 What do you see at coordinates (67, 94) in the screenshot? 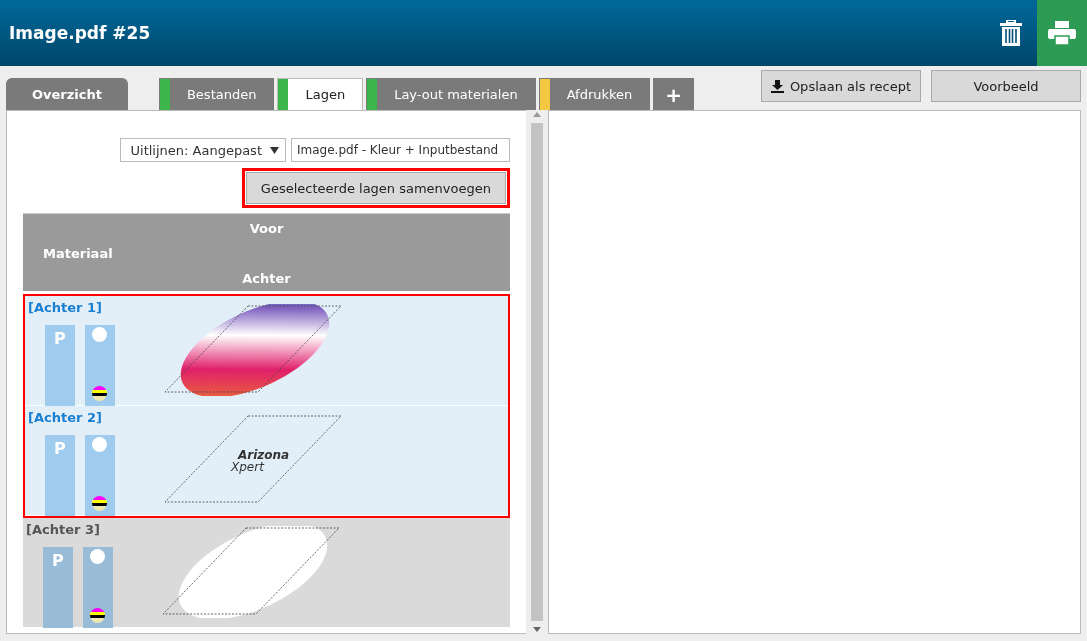
I see `tab: Overzicht` at bounding box center [67, 94].